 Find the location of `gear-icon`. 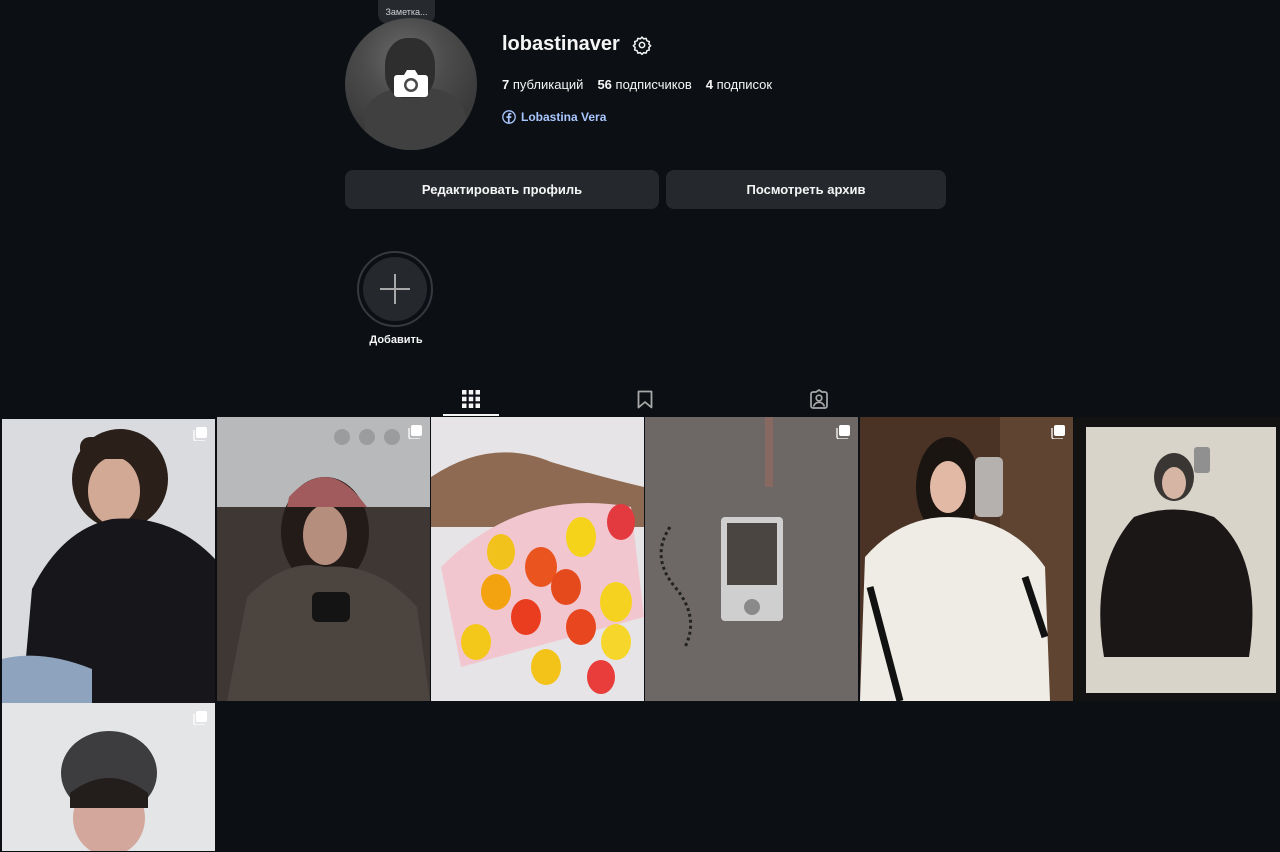

gear-icon is located at coordinates (642, 45).